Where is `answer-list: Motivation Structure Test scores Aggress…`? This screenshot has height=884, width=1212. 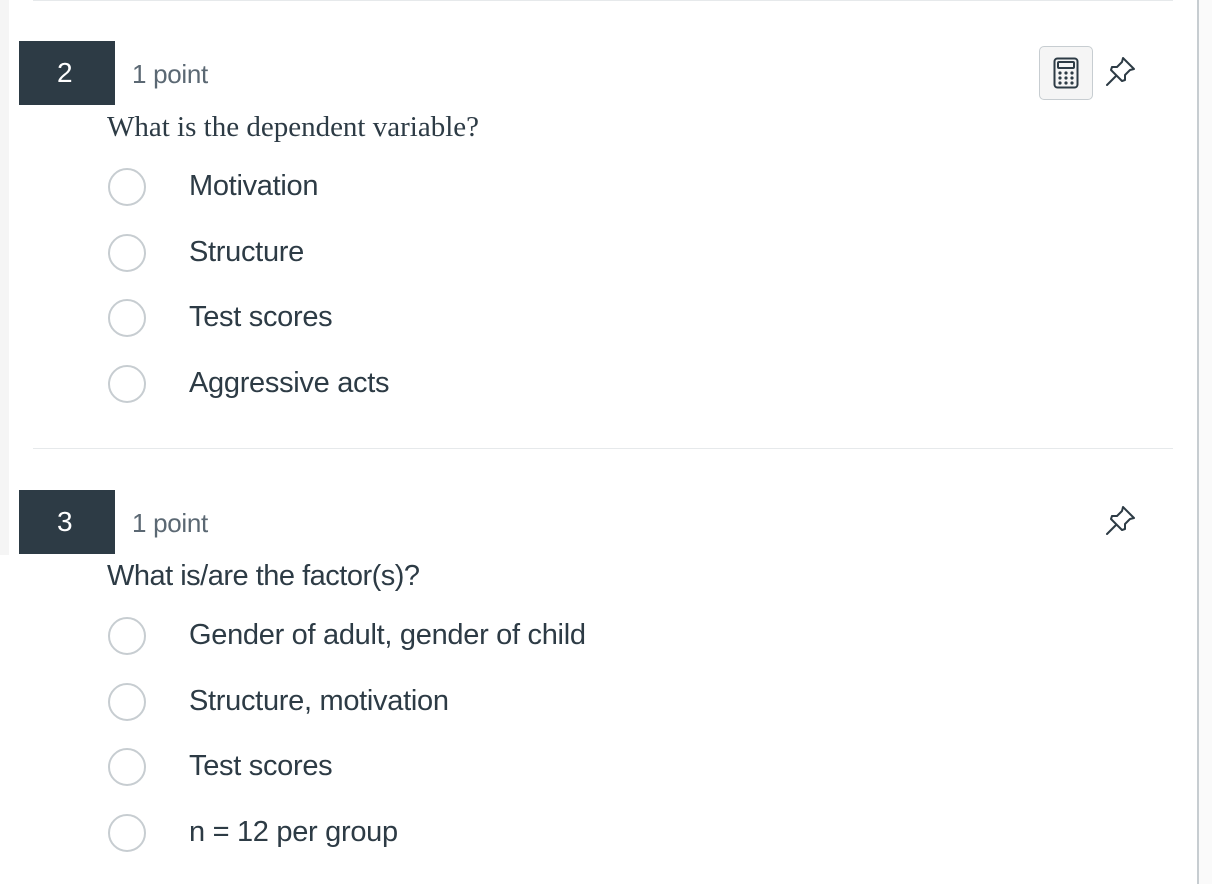
answer-list: Motivation Structure Test scores Aggress… is located at coordinates (249, 298).